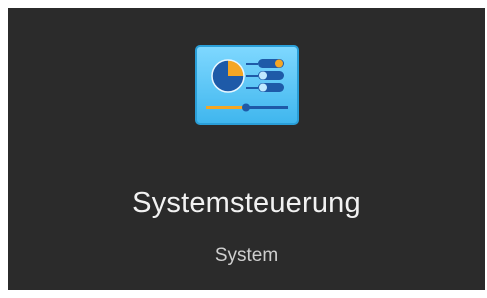 Image resolution: width=487 pixels, height=298 pixels. I want to click on app-category: System, so click(246, 255).